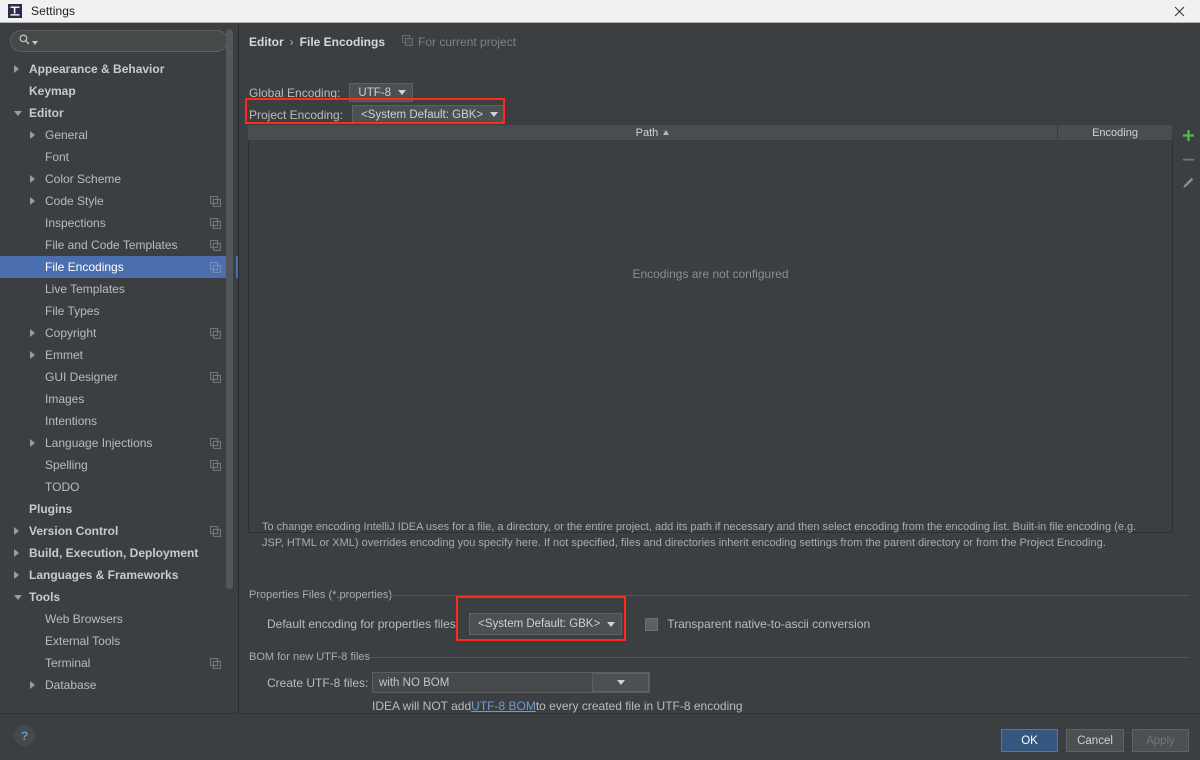 The height and width of the screenshot is (760, 1200). What do you see at coordinates (511, 682) in the screenshot?
I see `create-utf8-dropdown: with NO BOM` at bounding box center [511, 682].